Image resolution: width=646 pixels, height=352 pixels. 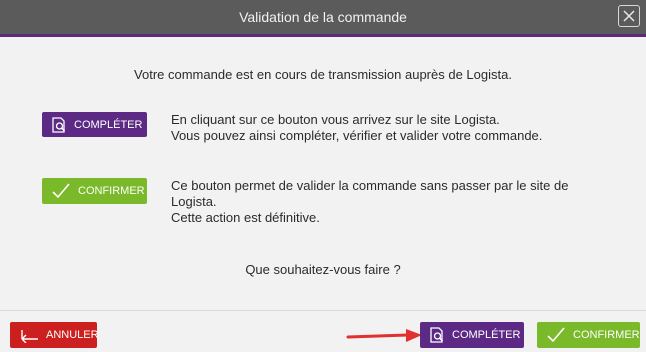 I want to click on completer-button: COMPLÉTER, so click(x=472, y=335).